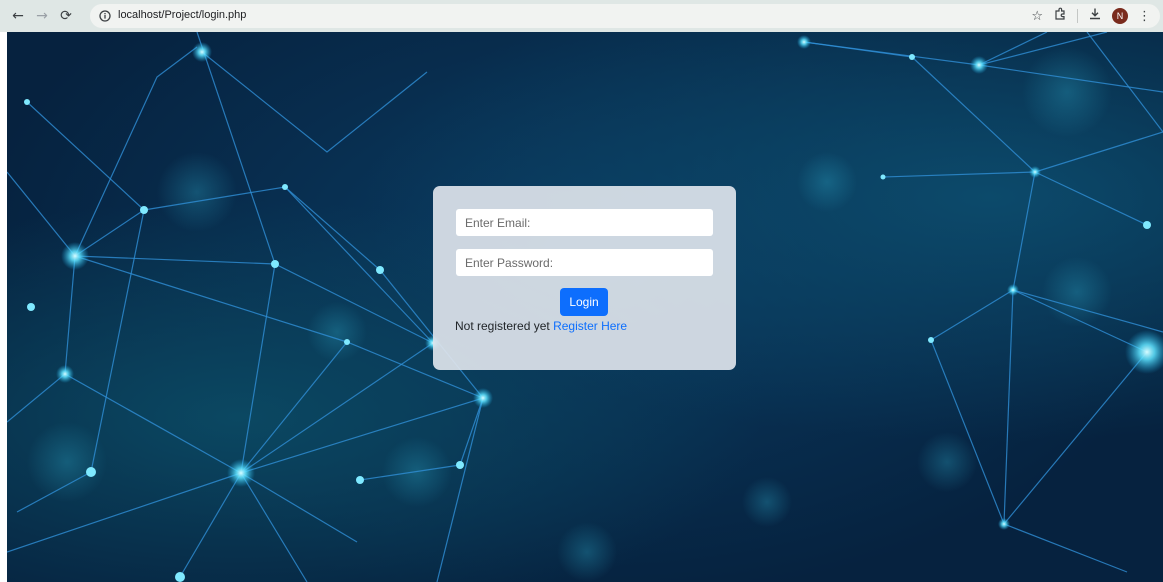 The width and height of the screenshot is (1163, 582). I want to click on browser-toolbar: ← → ⟳ localhost/Project/login.php ☆ N ⋮, so click(581, 16).